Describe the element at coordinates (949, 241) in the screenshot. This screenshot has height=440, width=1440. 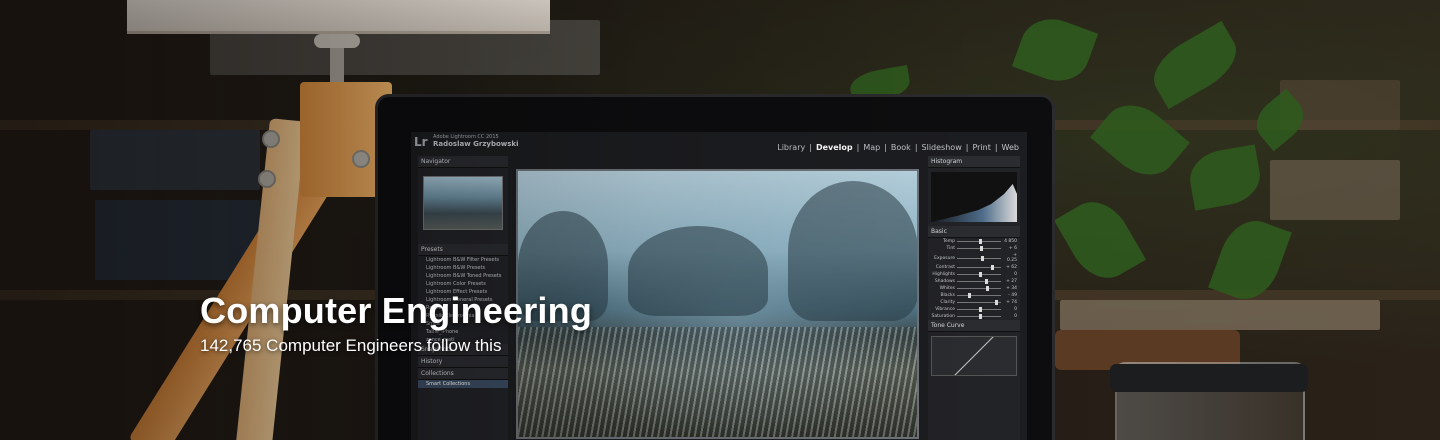
I see `slider-label: Temp` at that location.